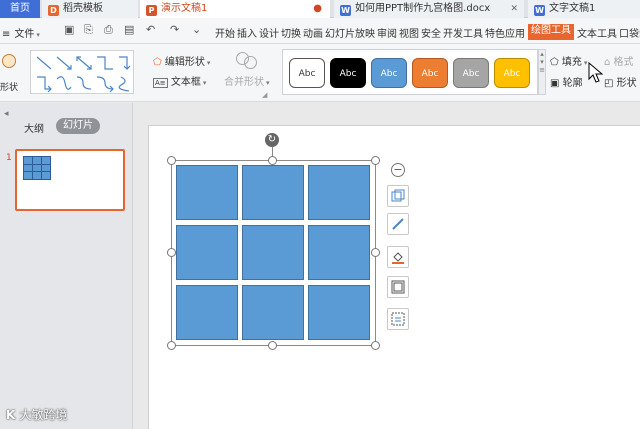  I want to click on style-preset-4: Abc, so click(430, 73).